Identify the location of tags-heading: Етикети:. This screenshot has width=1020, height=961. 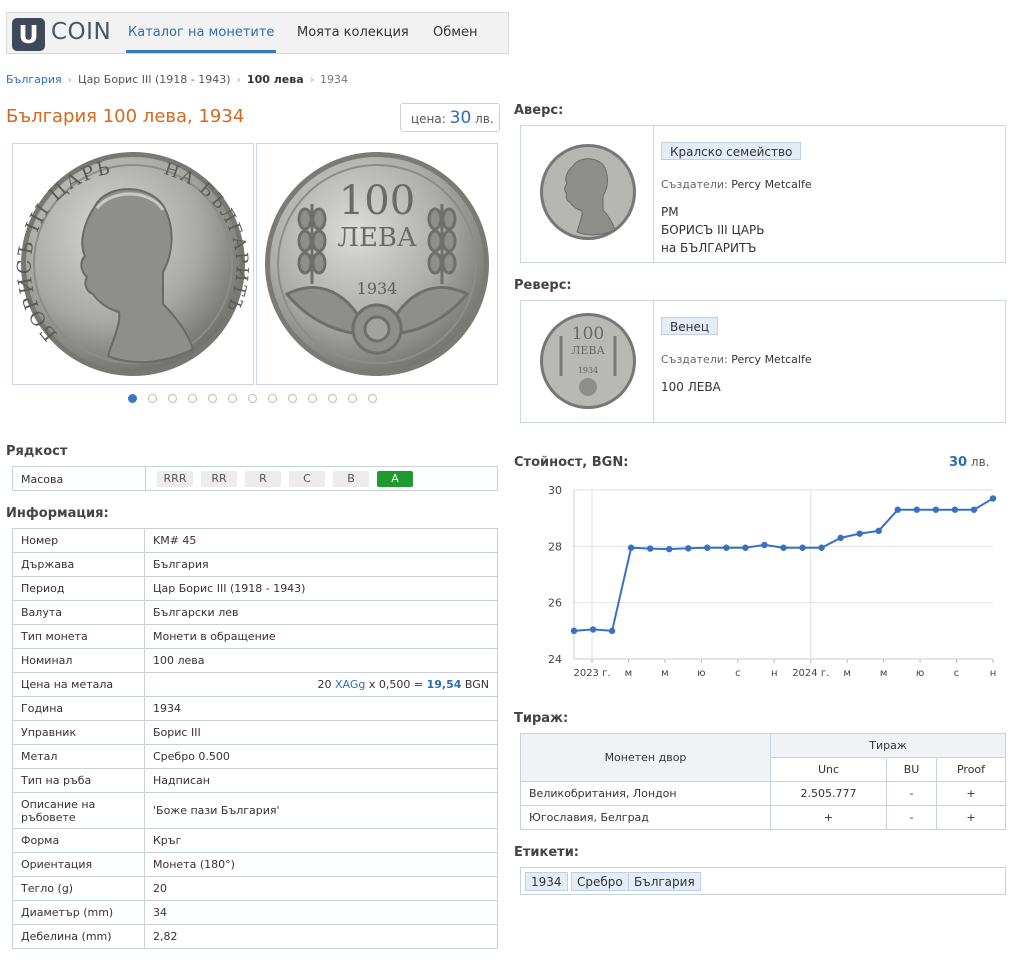
(547, 852).